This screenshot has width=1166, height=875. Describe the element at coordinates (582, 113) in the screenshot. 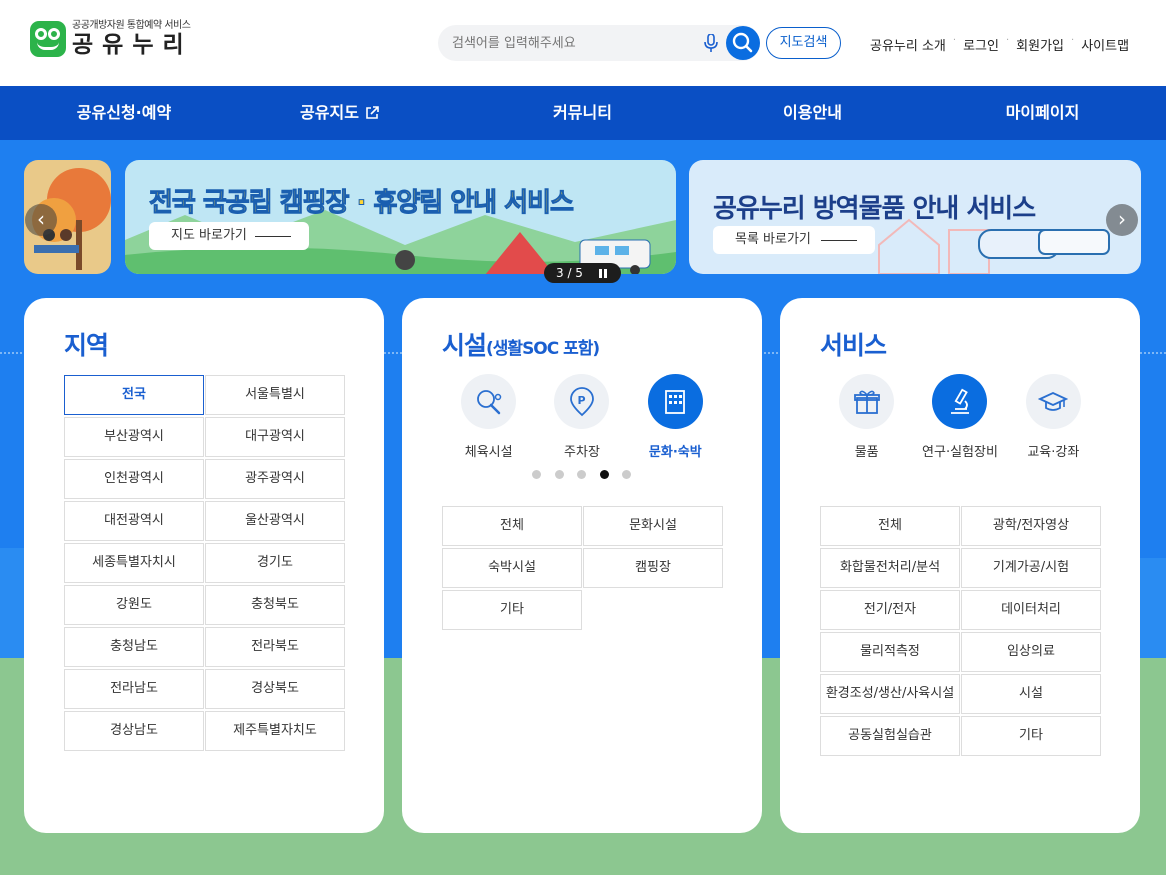

I see `nav-item-community: 커뮤니티` at that location.